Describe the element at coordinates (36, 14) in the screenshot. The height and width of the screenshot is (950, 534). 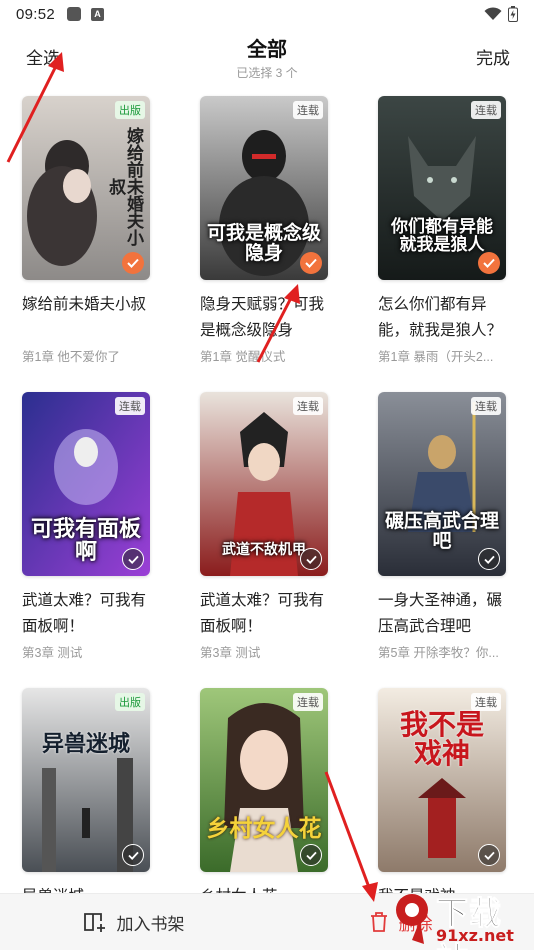
I see `status-time: 09:52` at that location.